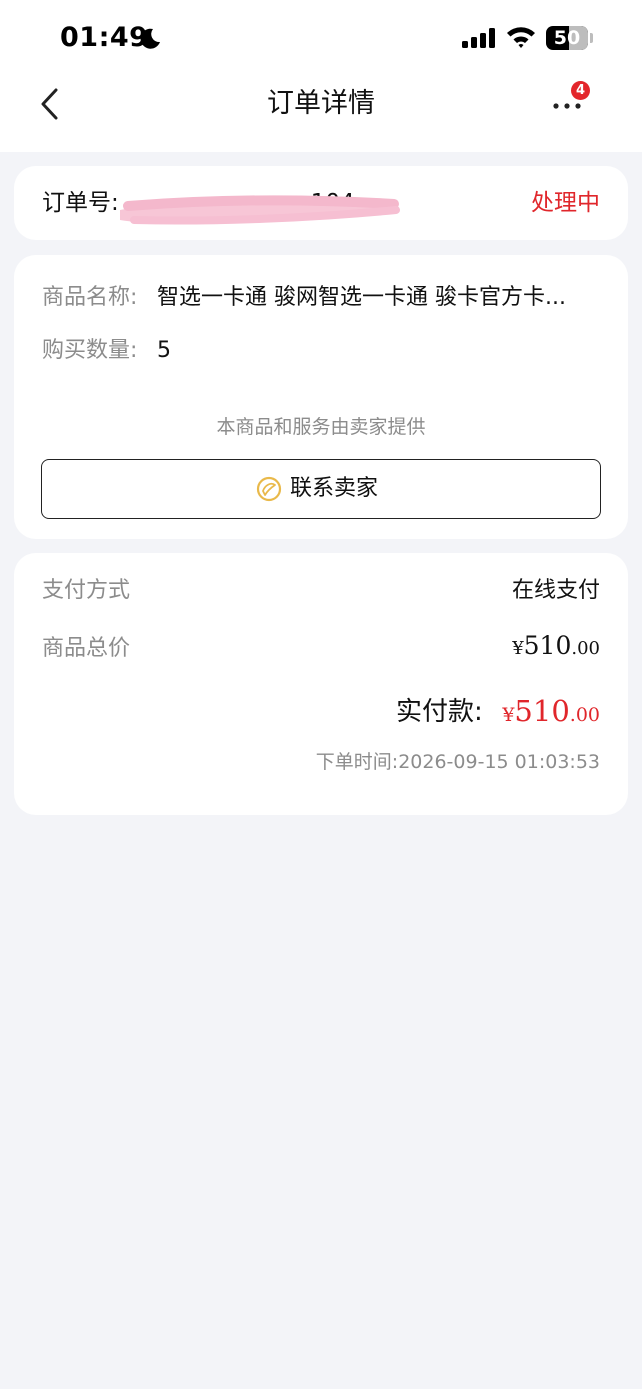 Image resolution: width=642 pixels, height=1389 pixels. What do you see at coordinates (439, 712) in the screenshot?
I see `paid-amount-label: 实付款:` at bounding box center [439, 712].